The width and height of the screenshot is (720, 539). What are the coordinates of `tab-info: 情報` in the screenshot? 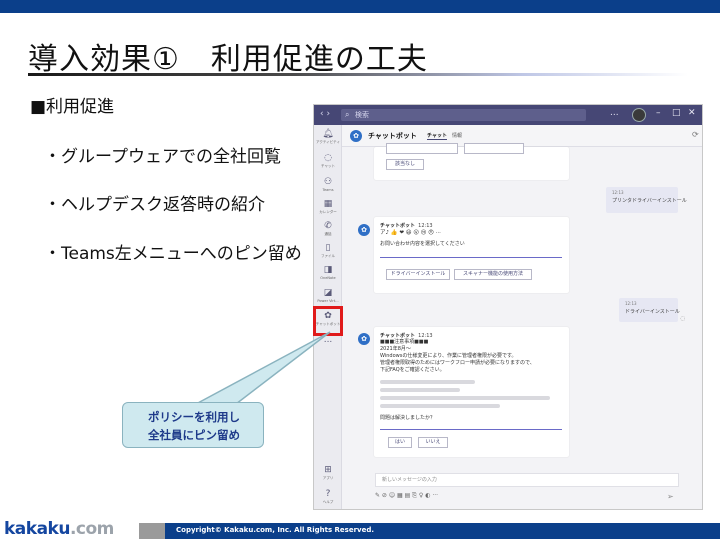 It's located at (457, 135).